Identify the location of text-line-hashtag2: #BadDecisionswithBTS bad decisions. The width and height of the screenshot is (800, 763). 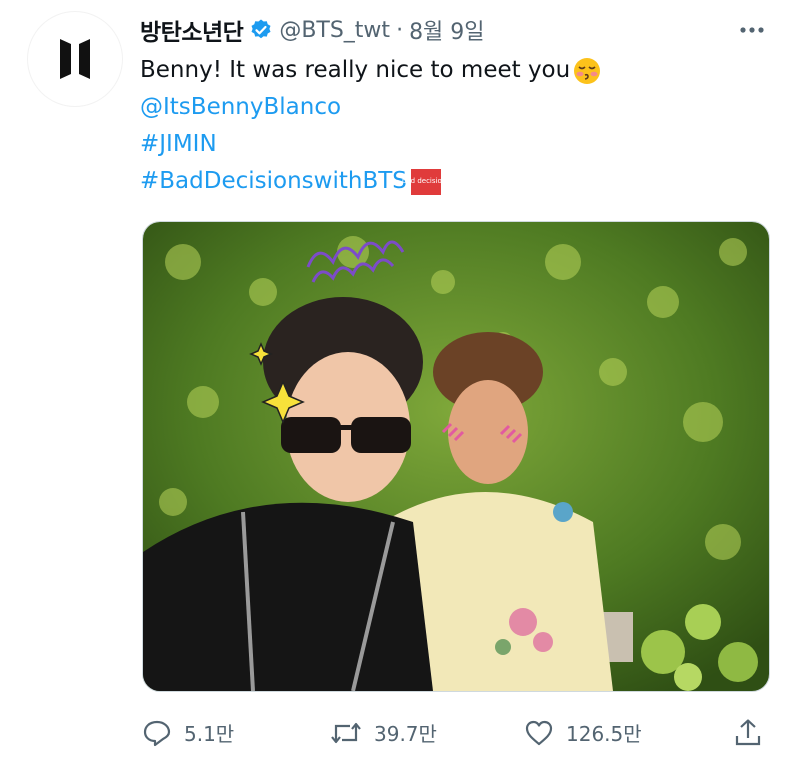
(371, 181).